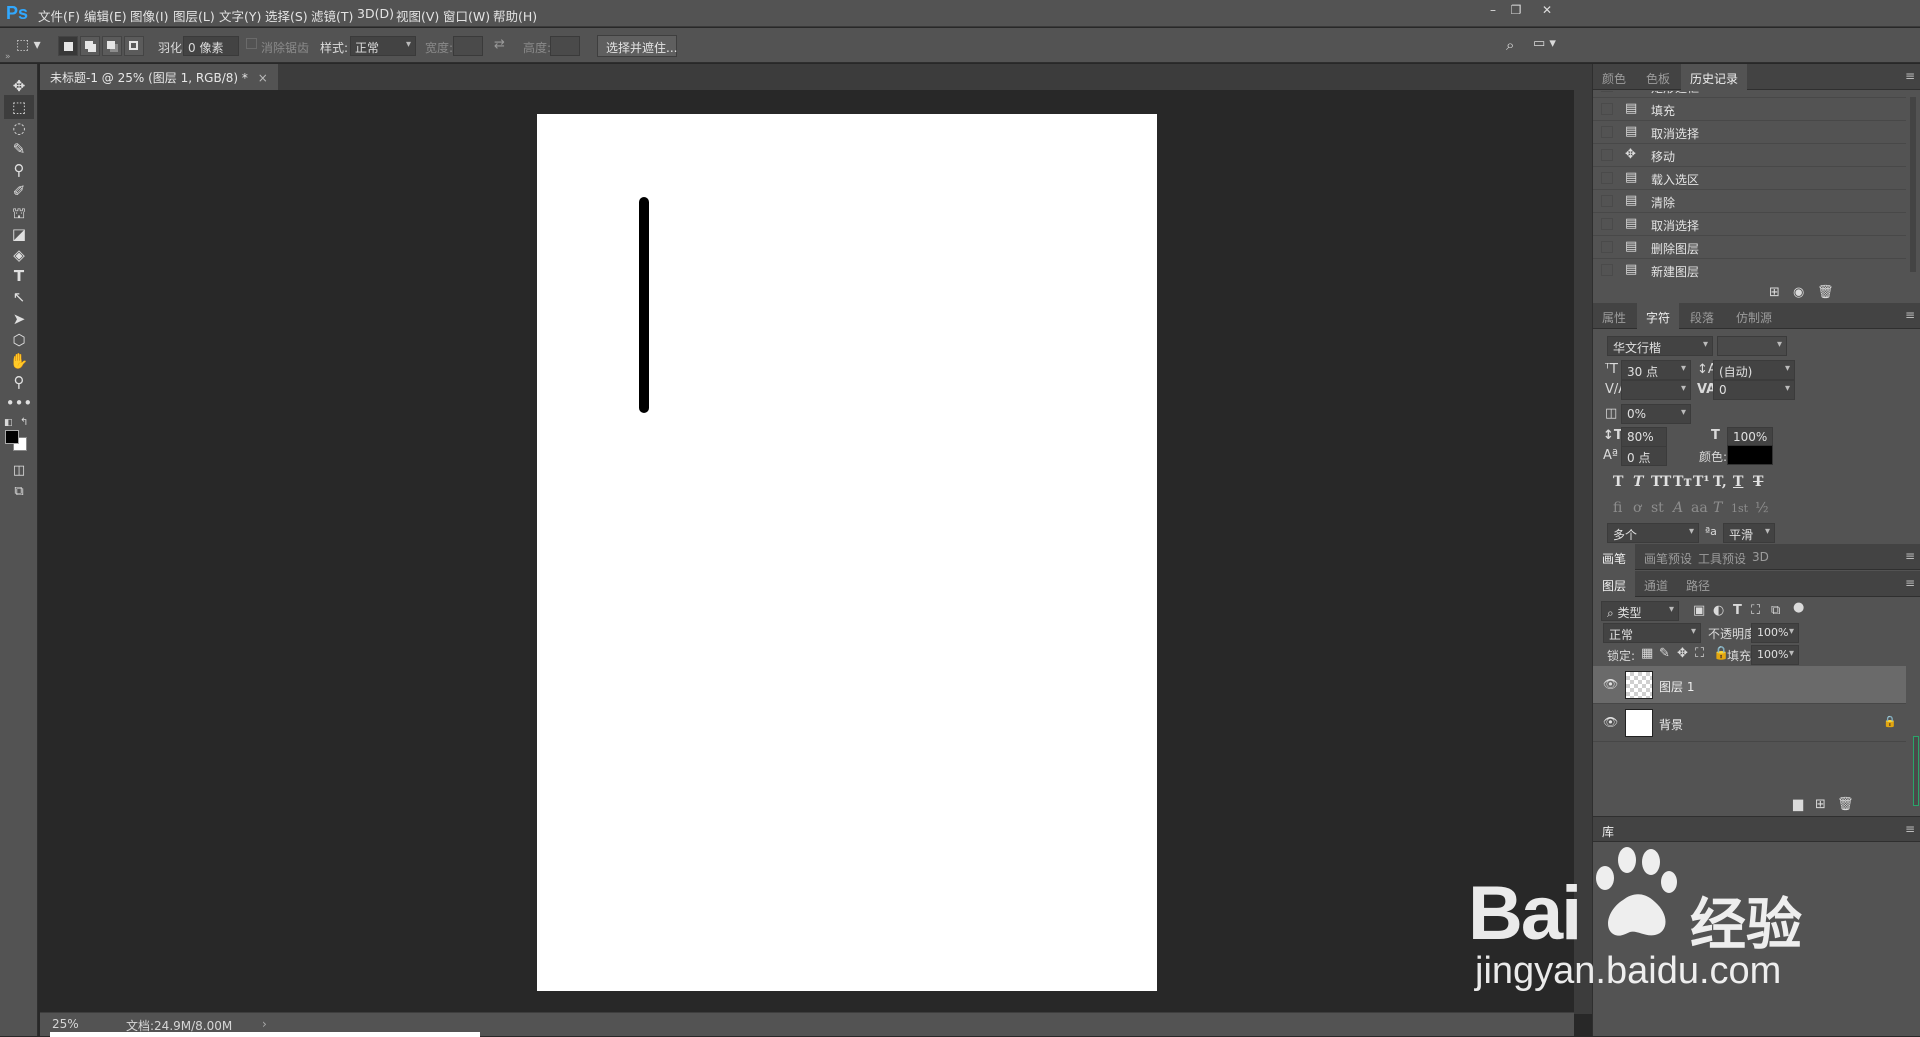 Image resolution: width=1920 pixels, height=1037 pixels. Describe the element at coordinates (1653, 533) in the screenshot. I see `language-select: 多个 ▾` at that location.